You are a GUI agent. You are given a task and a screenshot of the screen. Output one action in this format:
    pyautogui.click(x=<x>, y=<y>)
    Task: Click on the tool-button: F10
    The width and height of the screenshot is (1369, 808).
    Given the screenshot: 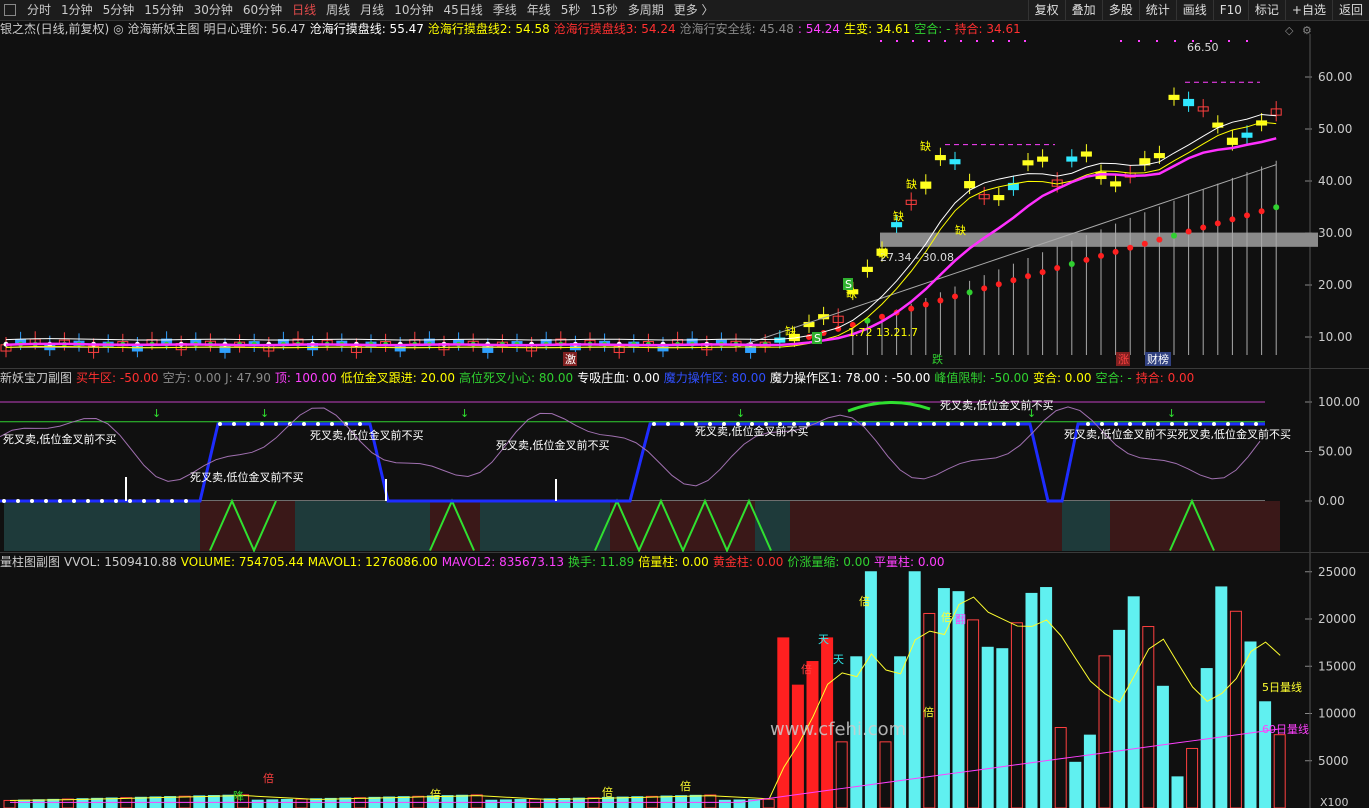 What is the action you would take?
    pyautogui.click(x=1230, y=10)
    